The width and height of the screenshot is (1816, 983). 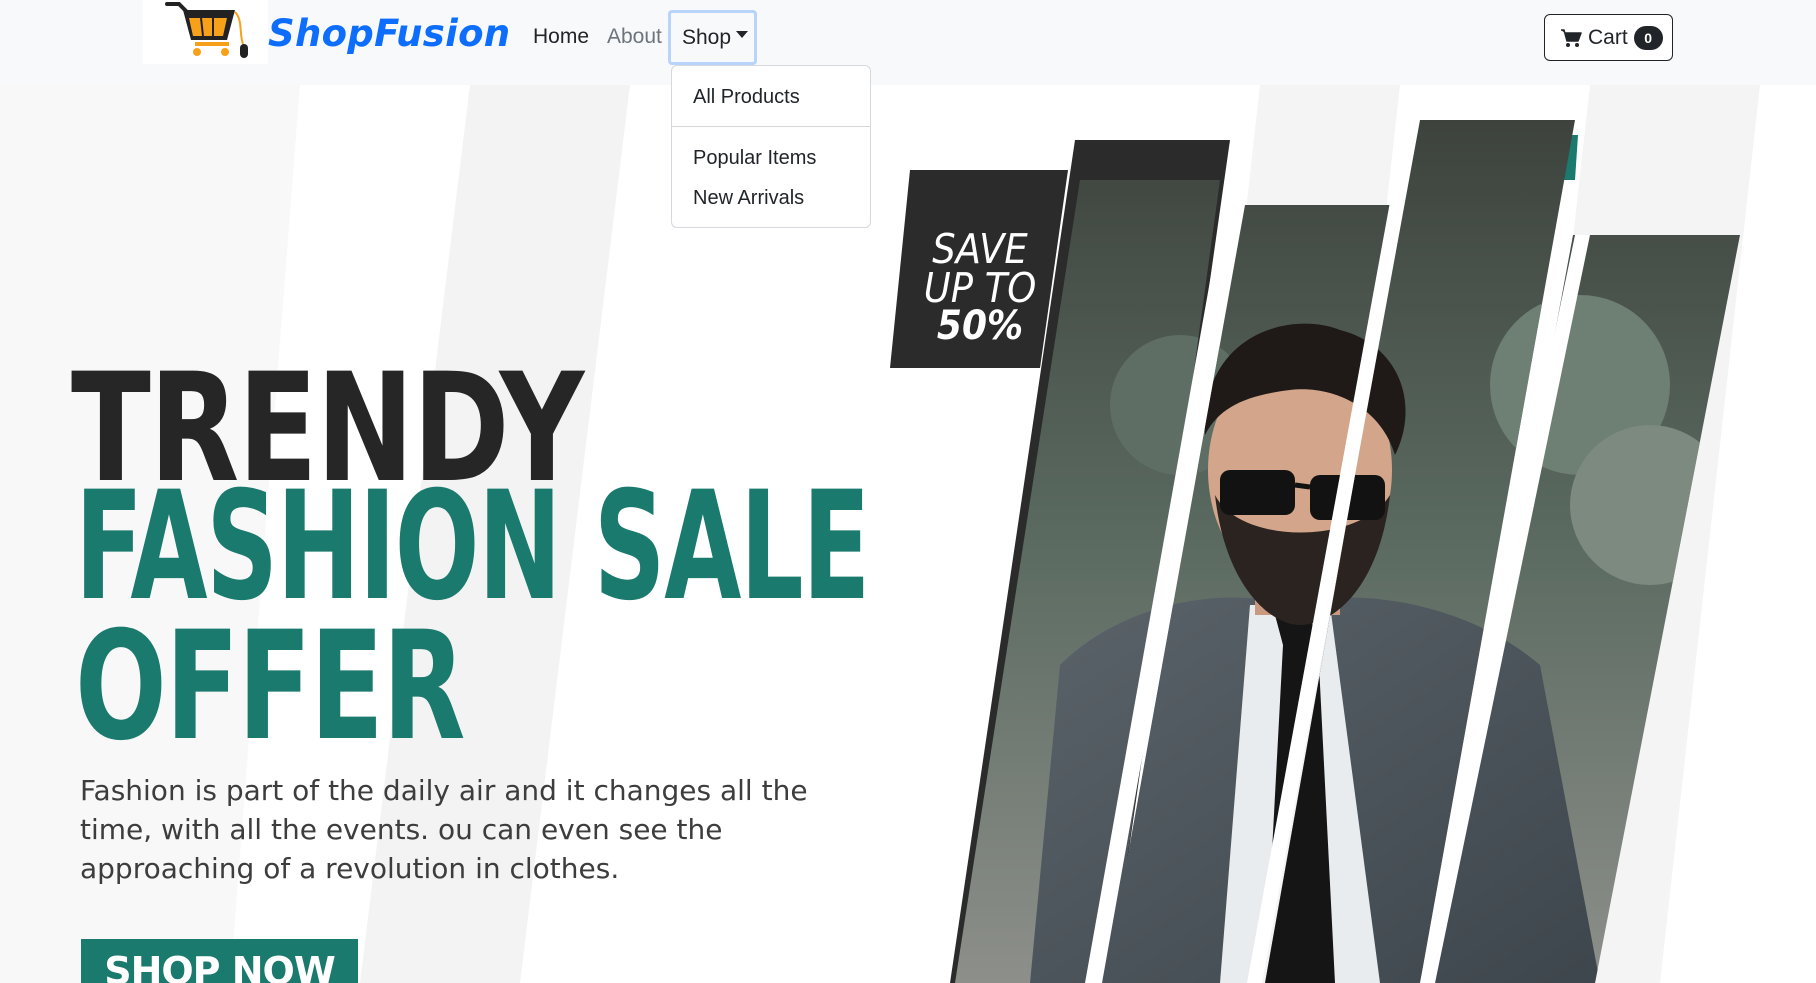 What do you see at coordinates (771, 146) in the screenshot?
I see `shop-dropdown-menu: All Products Popular Items New Arrivals` at bounding box center [771, 146].